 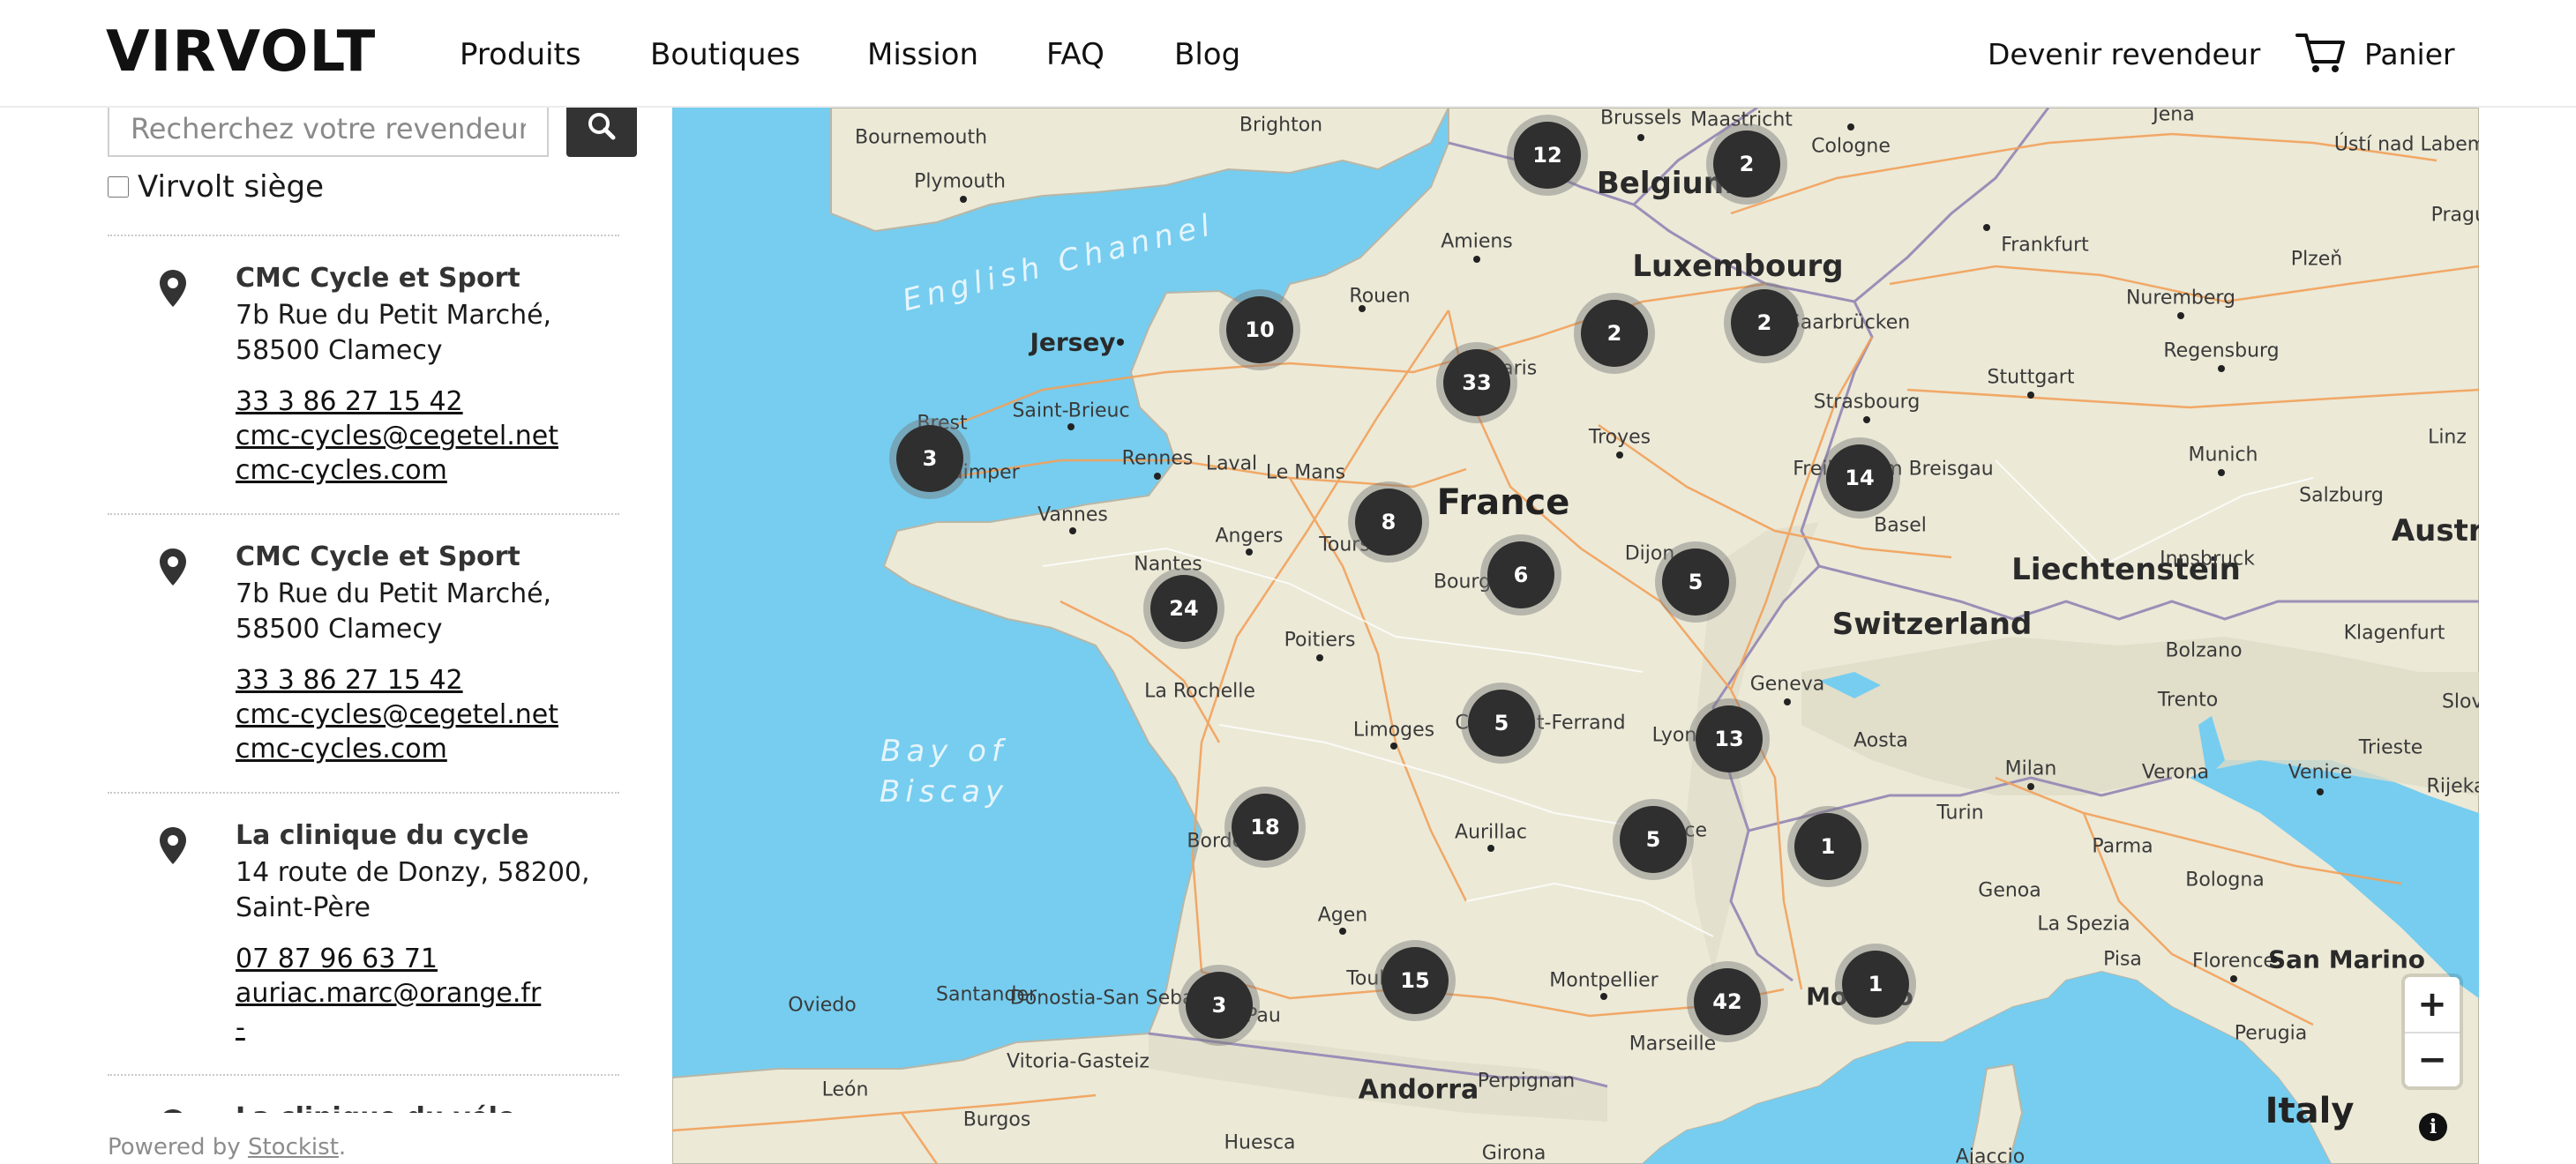 I want to click on stockist-link: Stockist, so click(x=294, y=1147).